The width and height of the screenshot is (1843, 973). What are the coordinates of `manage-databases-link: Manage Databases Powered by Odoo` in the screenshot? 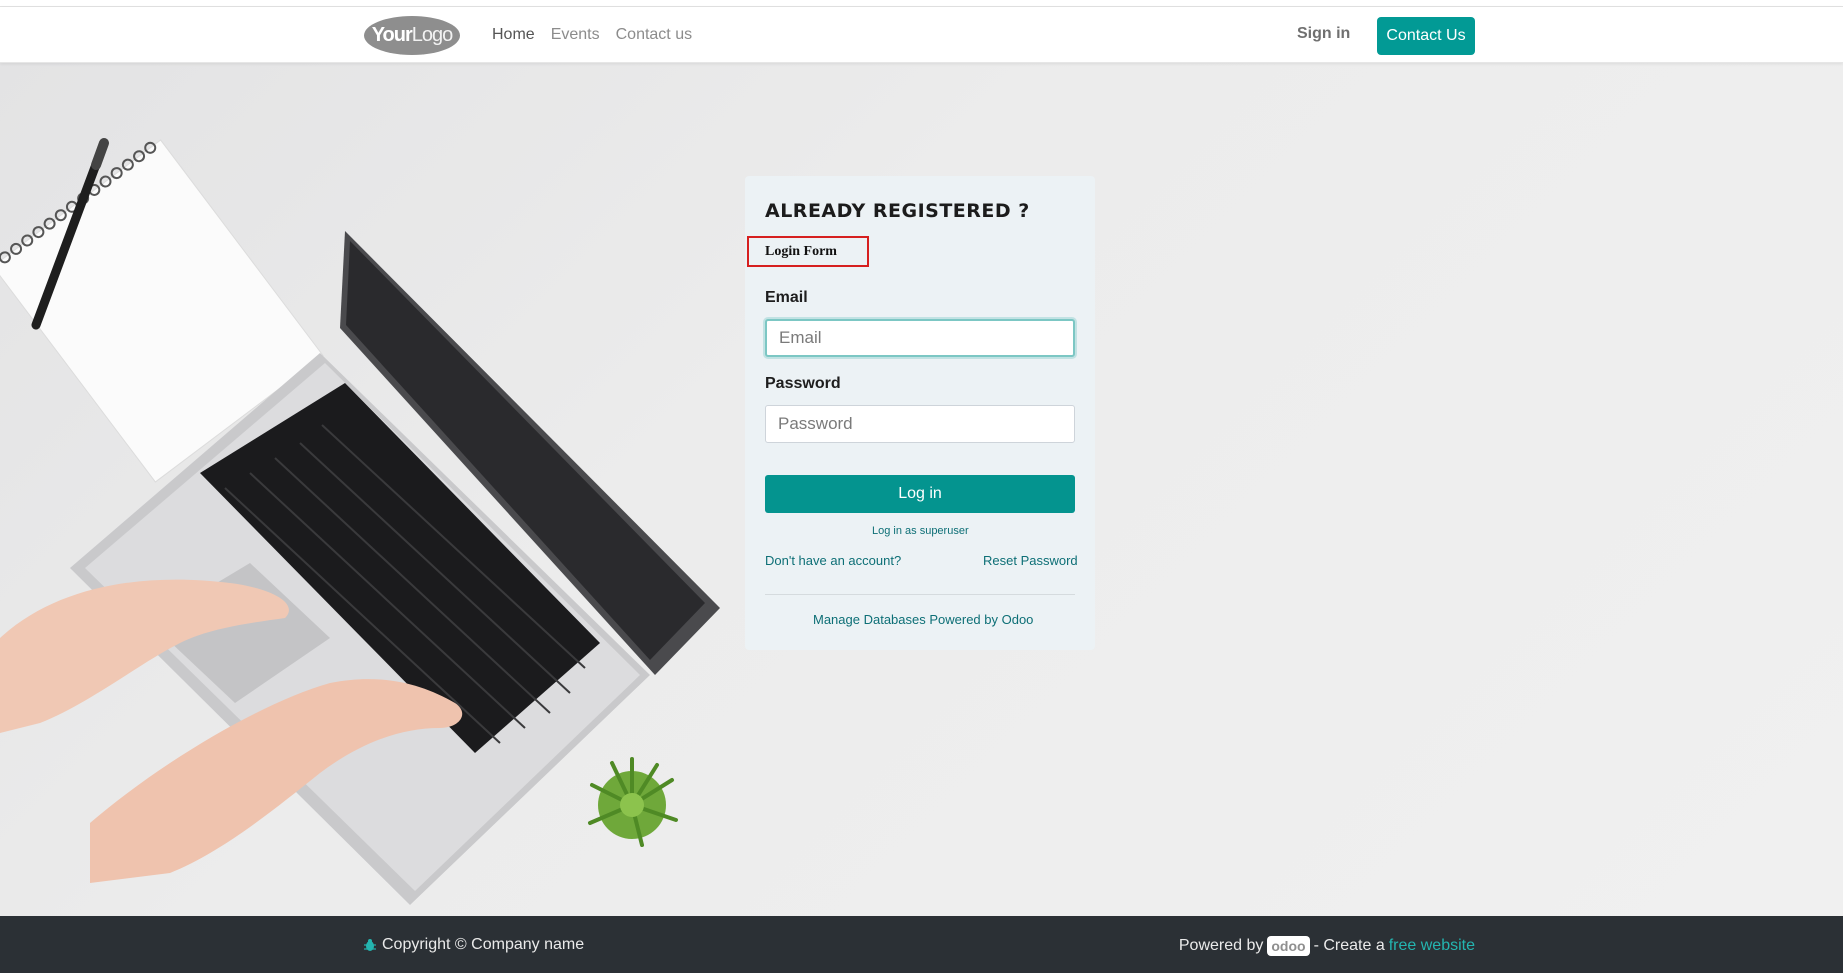 It's located at (923, 619).